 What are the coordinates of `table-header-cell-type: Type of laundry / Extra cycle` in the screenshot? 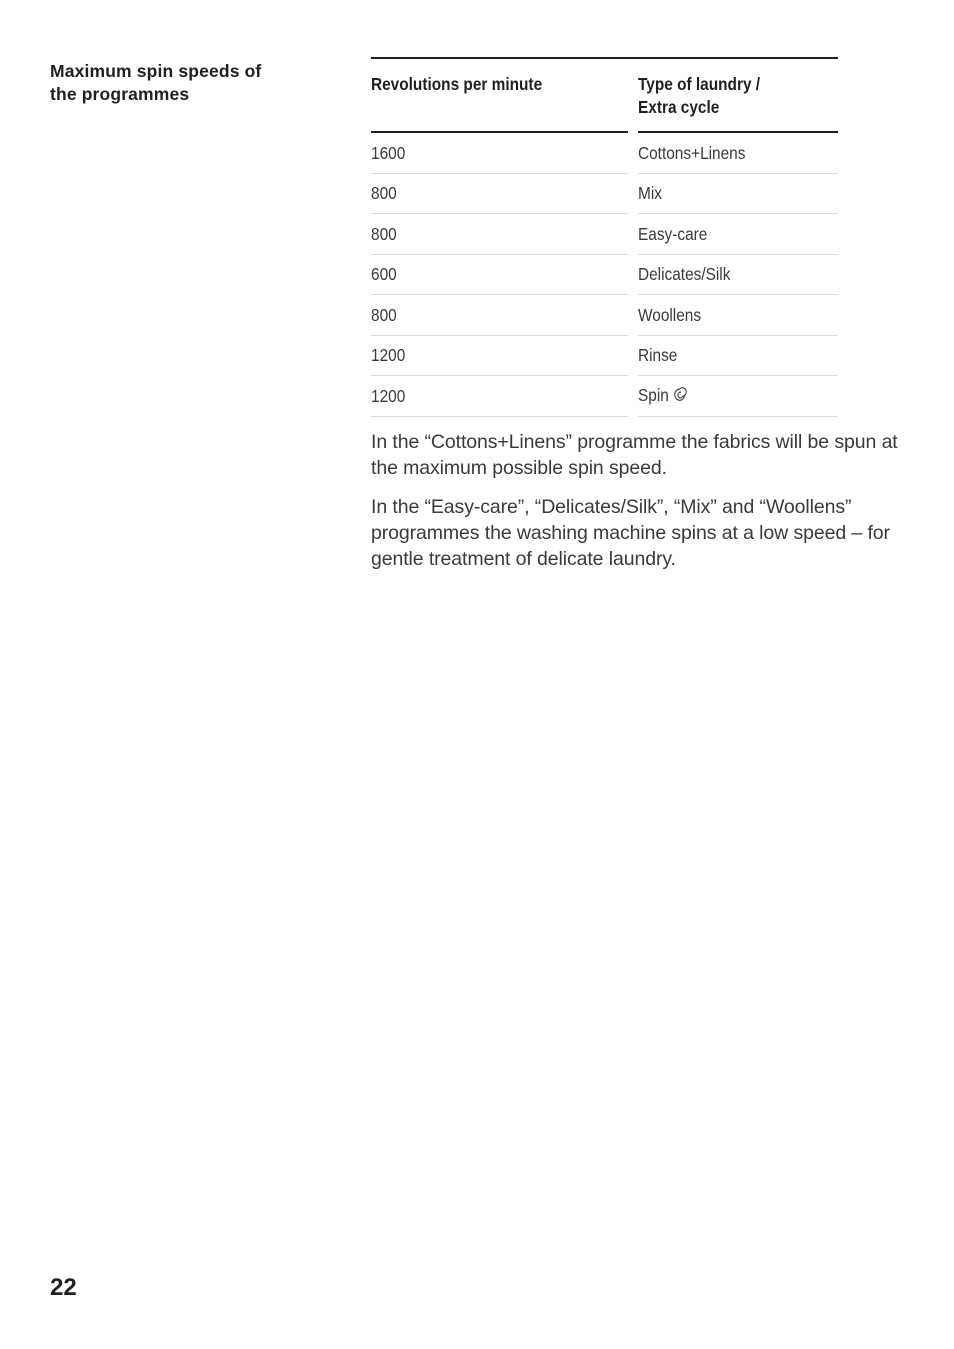 It's located at (738, 96).